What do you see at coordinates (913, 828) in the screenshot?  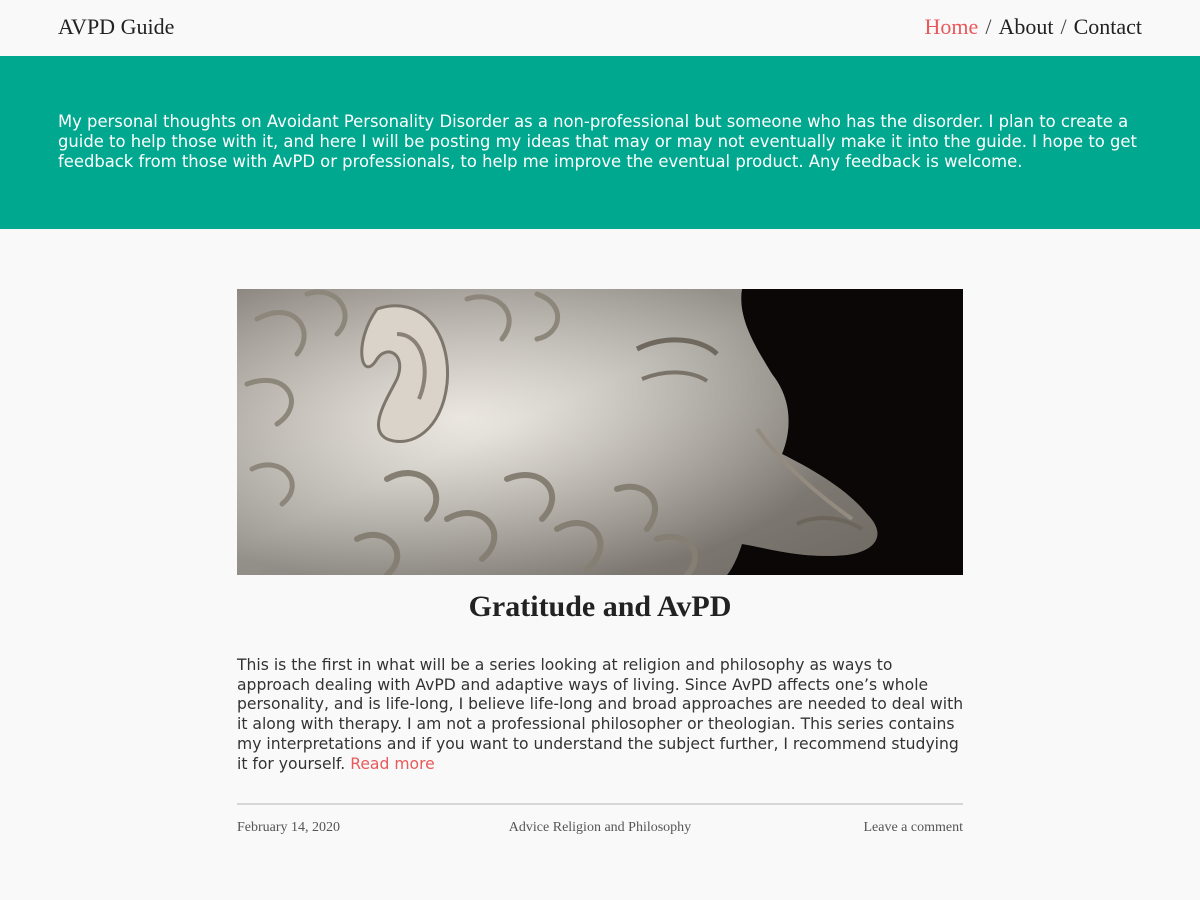 I see `leave-comment-link: Leave a comment` at bounding box center [913, 828].